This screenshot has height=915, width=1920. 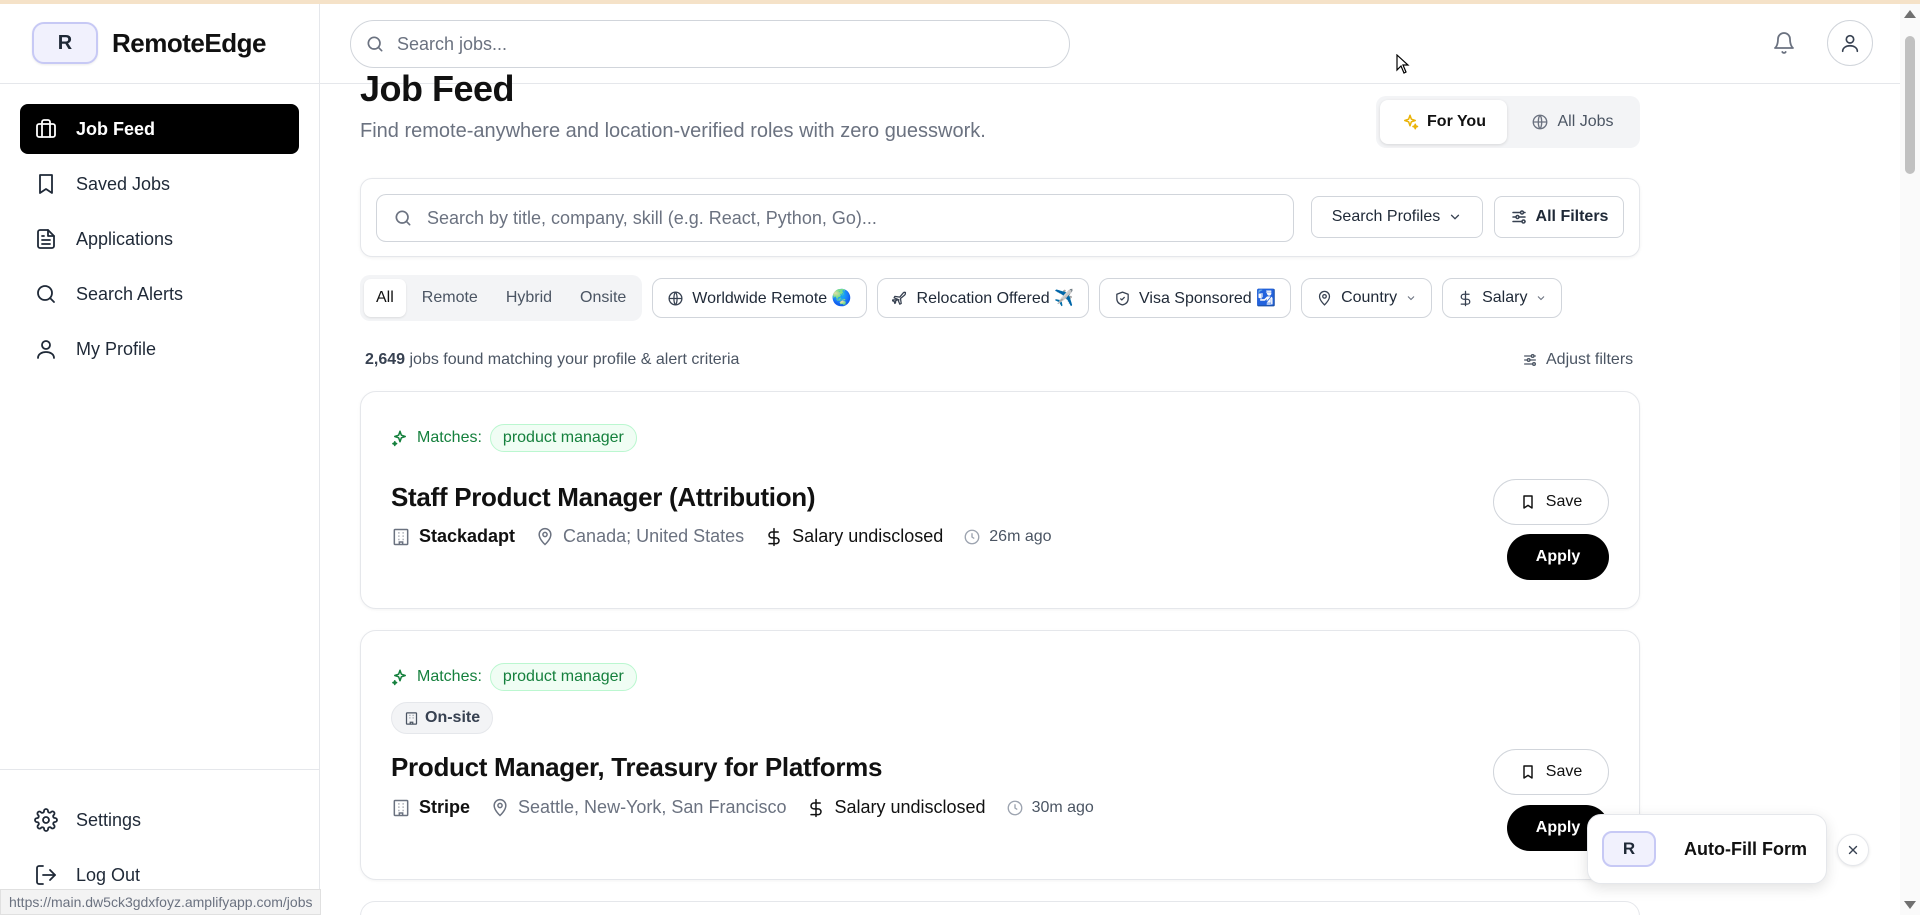 What do you see at coordinates (1910, 905) in the screenshot?
I see `scroll-down-arrow-icon` at bounding box center [1910, 905].